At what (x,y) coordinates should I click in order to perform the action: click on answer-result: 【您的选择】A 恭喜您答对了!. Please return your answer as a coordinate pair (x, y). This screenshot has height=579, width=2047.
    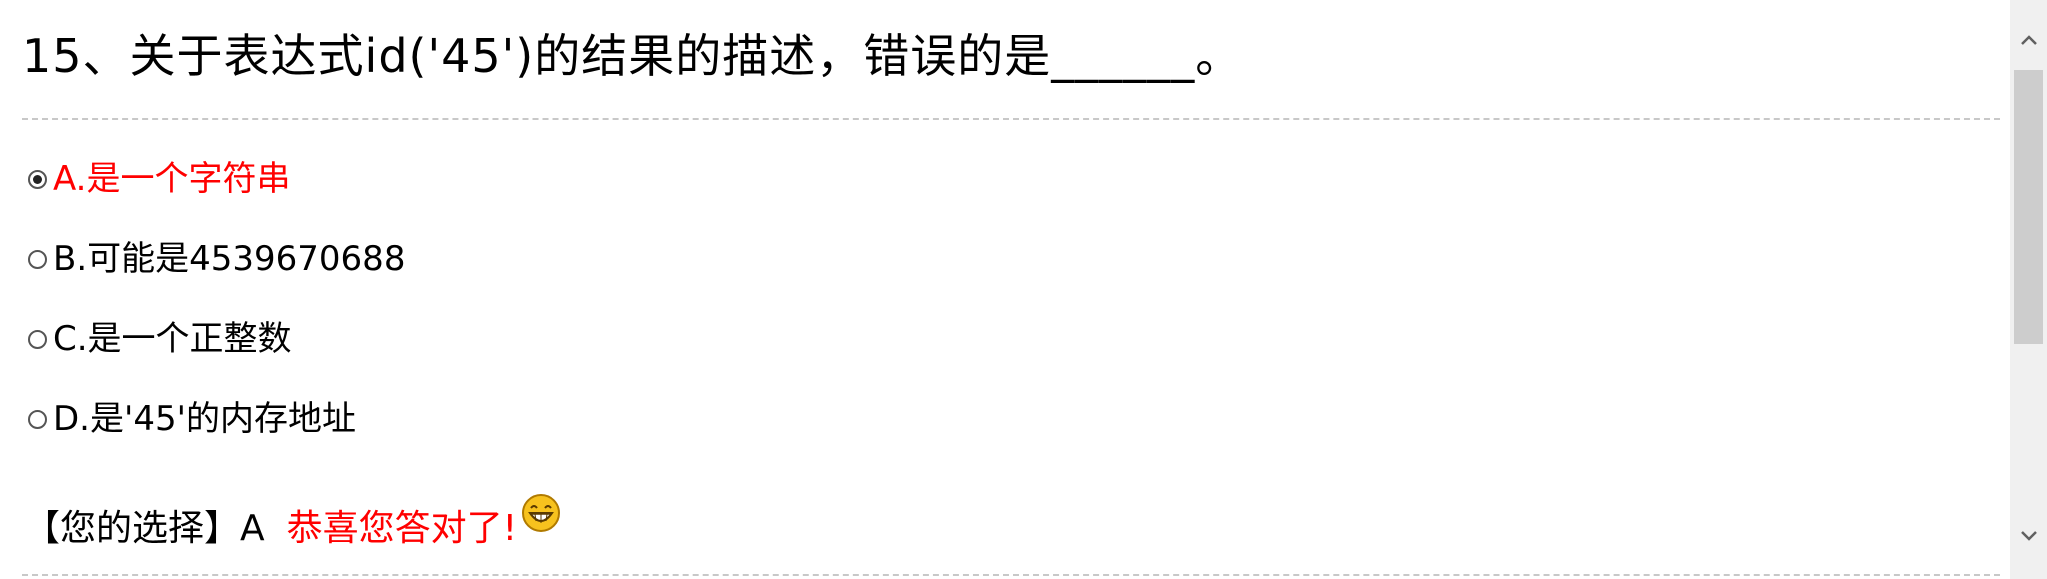
    Looking at the image, I should click on (292, 523).